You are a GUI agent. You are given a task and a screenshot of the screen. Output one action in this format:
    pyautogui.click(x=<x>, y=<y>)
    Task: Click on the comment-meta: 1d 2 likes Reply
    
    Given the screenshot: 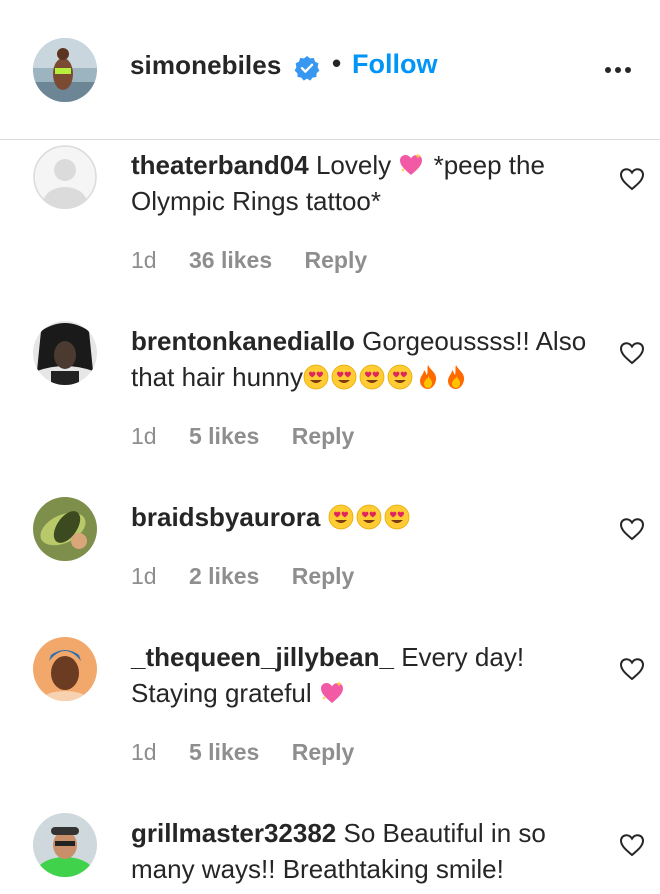 What is the action you would take?
    pyautogui.click(x=242, y=576)
    